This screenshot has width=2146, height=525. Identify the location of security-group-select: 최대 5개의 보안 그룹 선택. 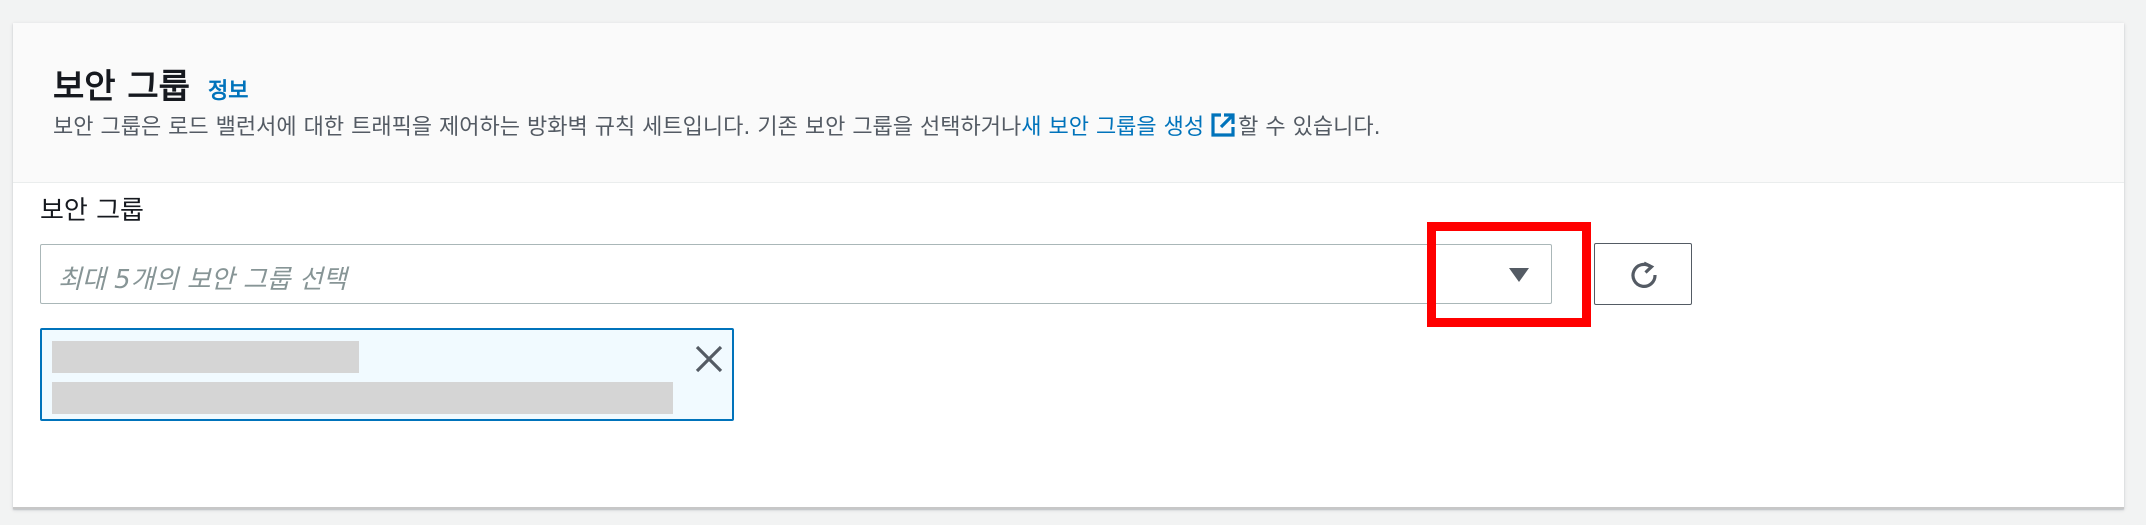
(796, 274).